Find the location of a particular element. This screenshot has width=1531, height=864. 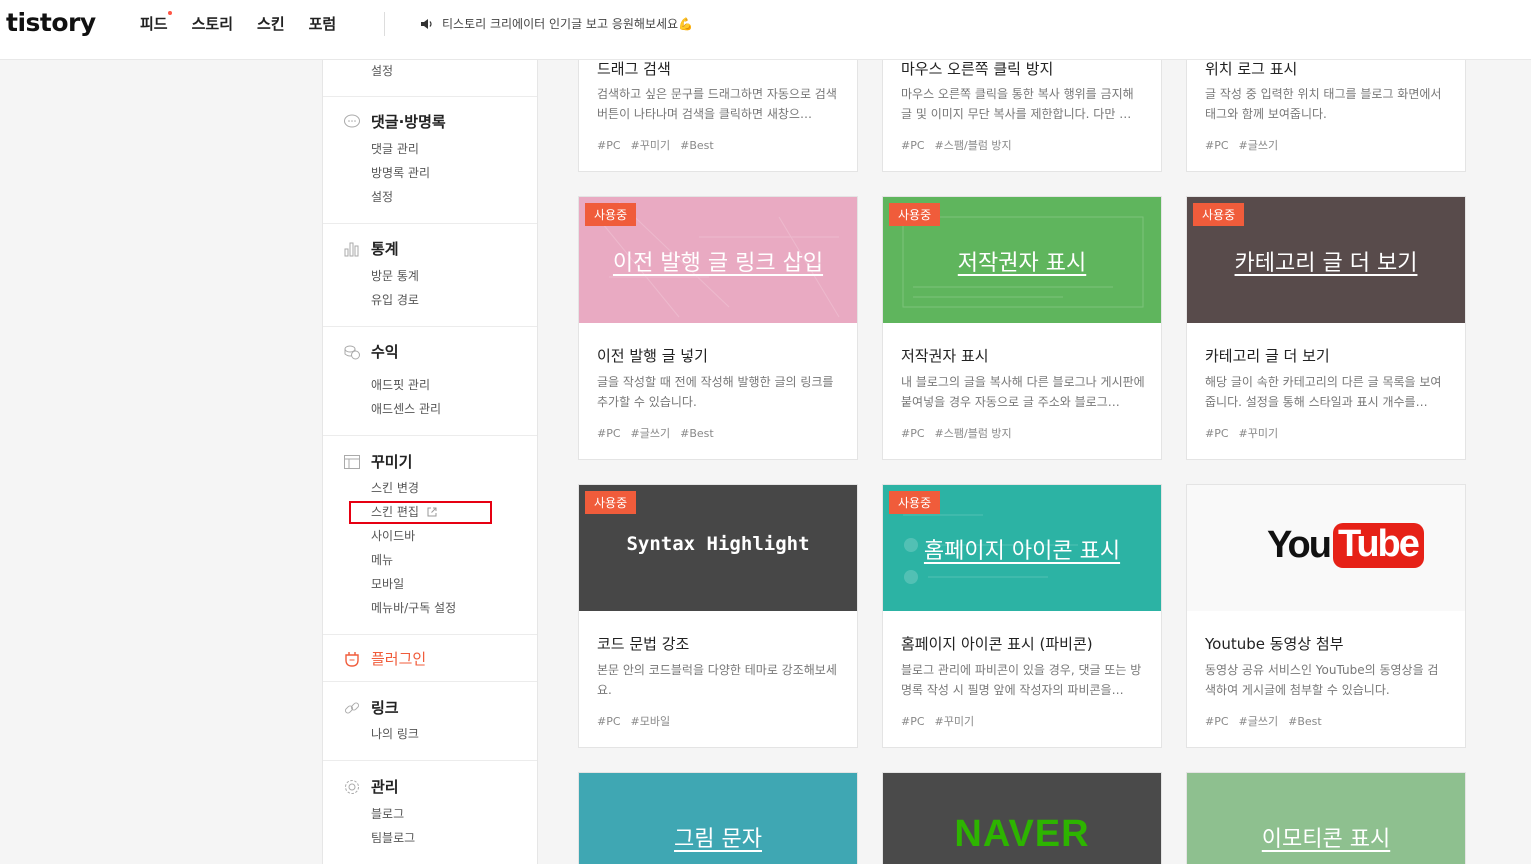

sidebar-item-referrer: 유입 경로 is located at coordinates (395, 299).